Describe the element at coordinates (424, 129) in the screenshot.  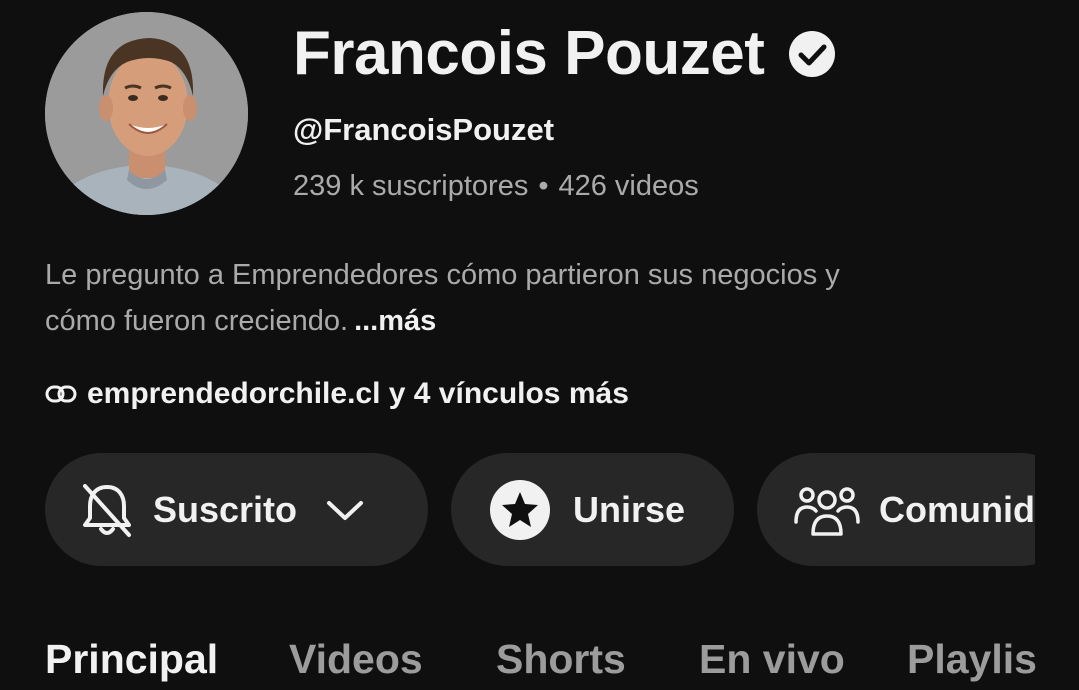
I see `channel-handle: @FrancoisPouzet` at that location.